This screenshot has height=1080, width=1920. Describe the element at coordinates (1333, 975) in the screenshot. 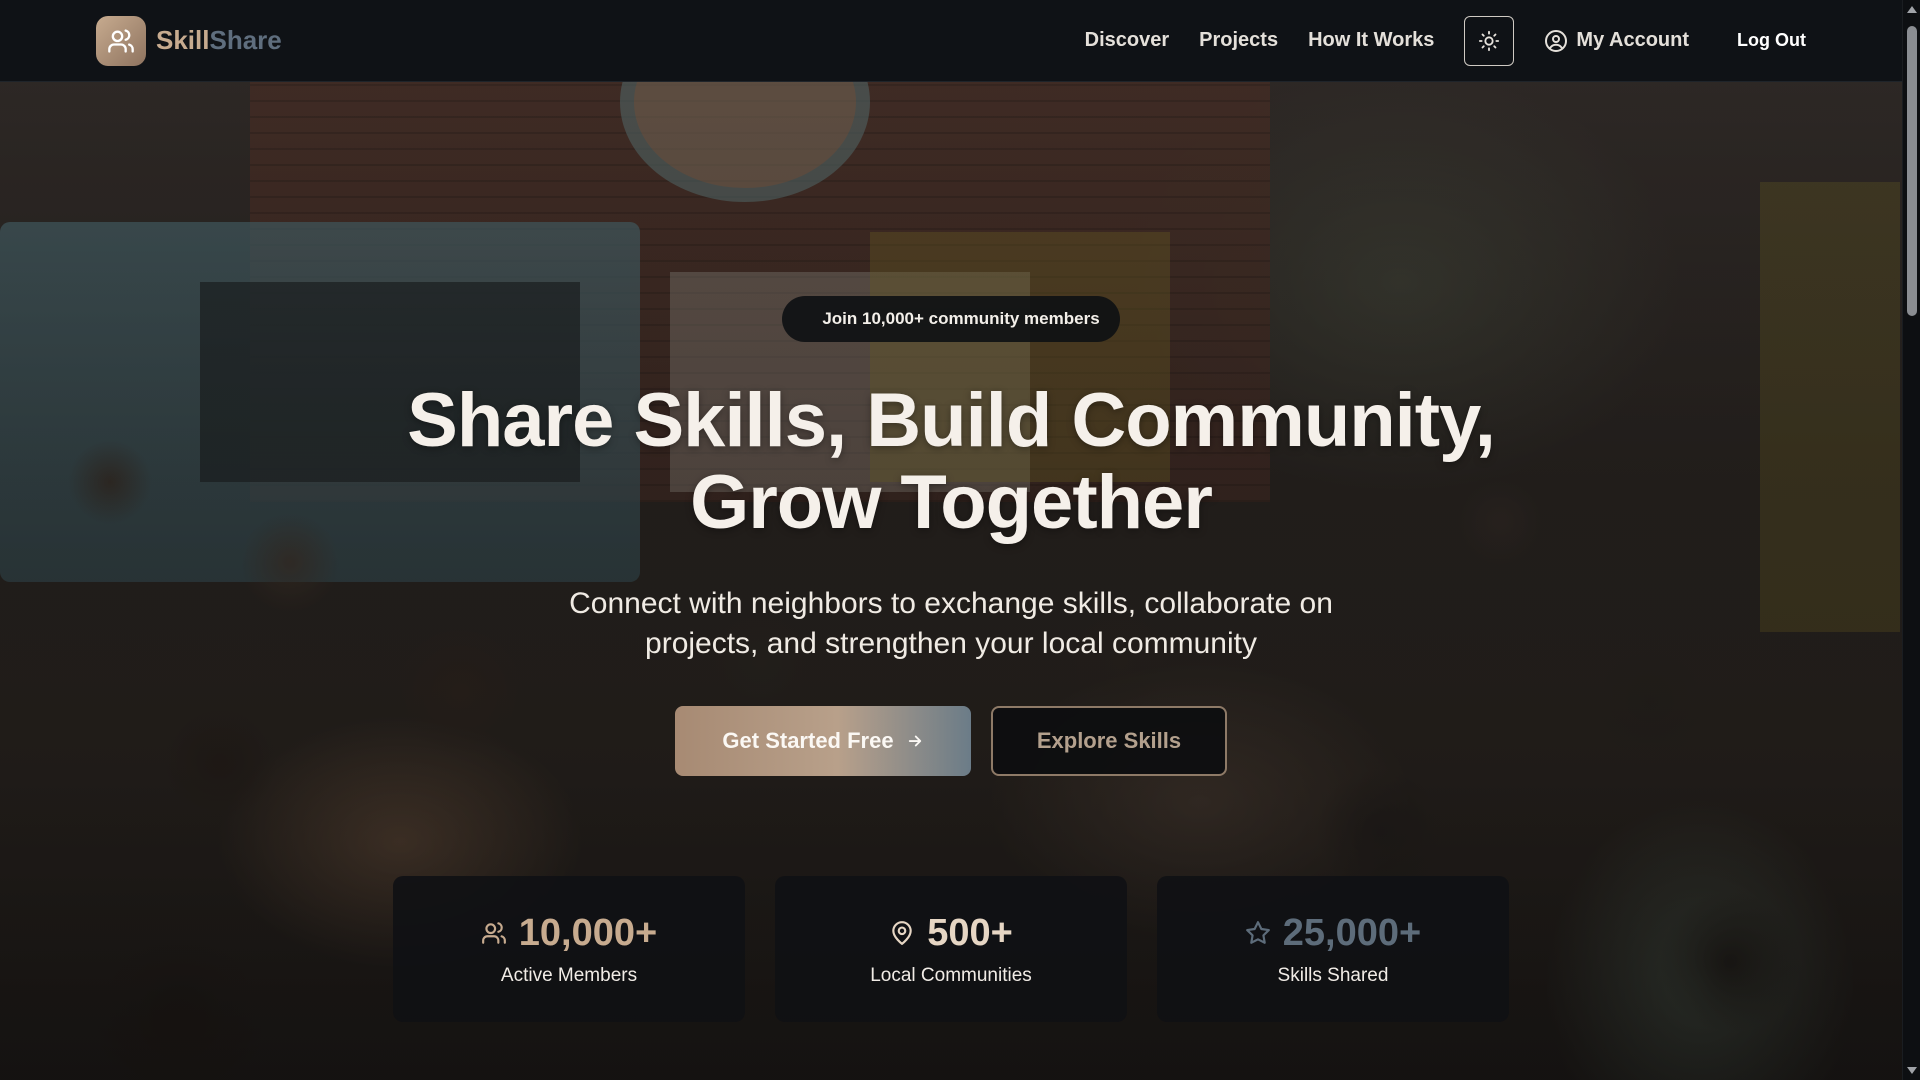

I see `stat-label-skills: Skills Shared` at that location.